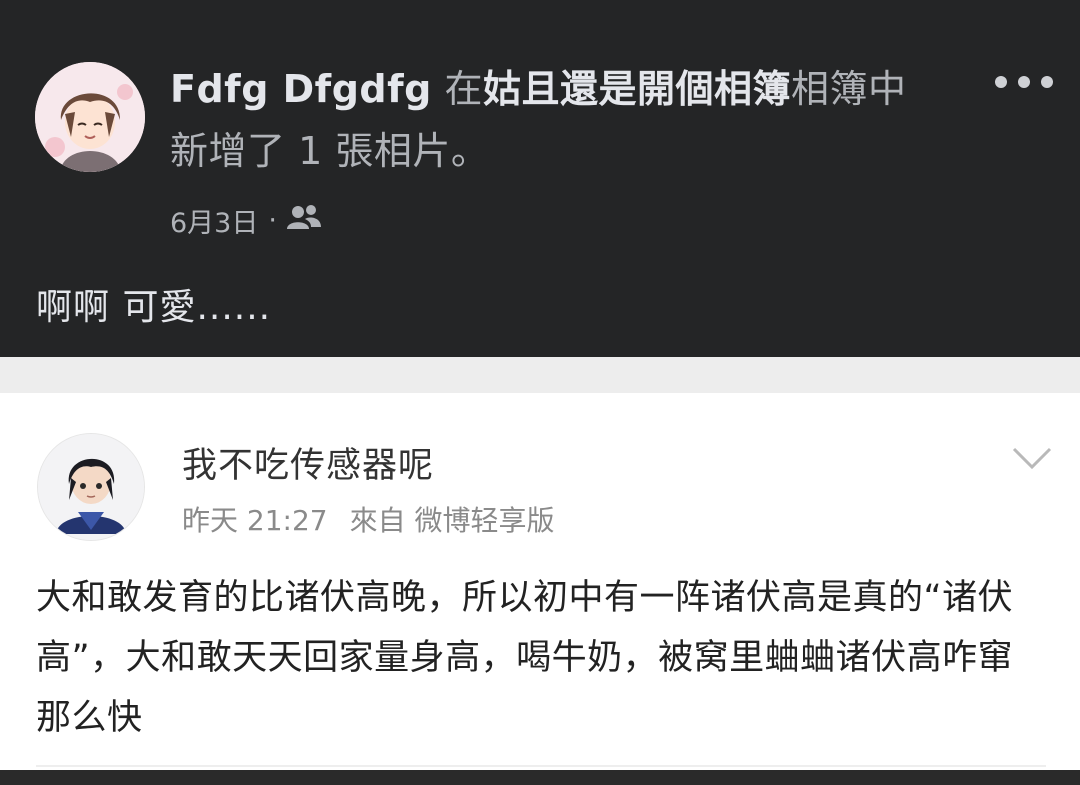 The width and height of the screenshot is (1080, 785). What do you see at coordinates (330, 151) in the screenshot?
I see `header-text-added: 新增了 1 張相片。` at bounding box center [330, 151].